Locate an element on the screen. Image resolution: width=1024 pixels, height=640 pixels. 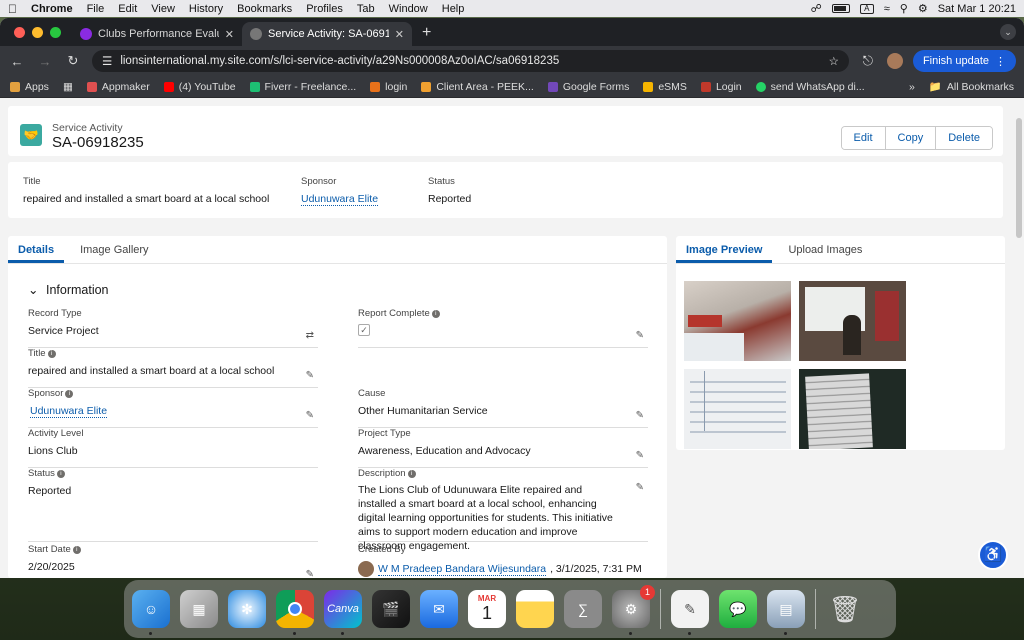
bookmark-login: login is located at coordinates (388, 87).